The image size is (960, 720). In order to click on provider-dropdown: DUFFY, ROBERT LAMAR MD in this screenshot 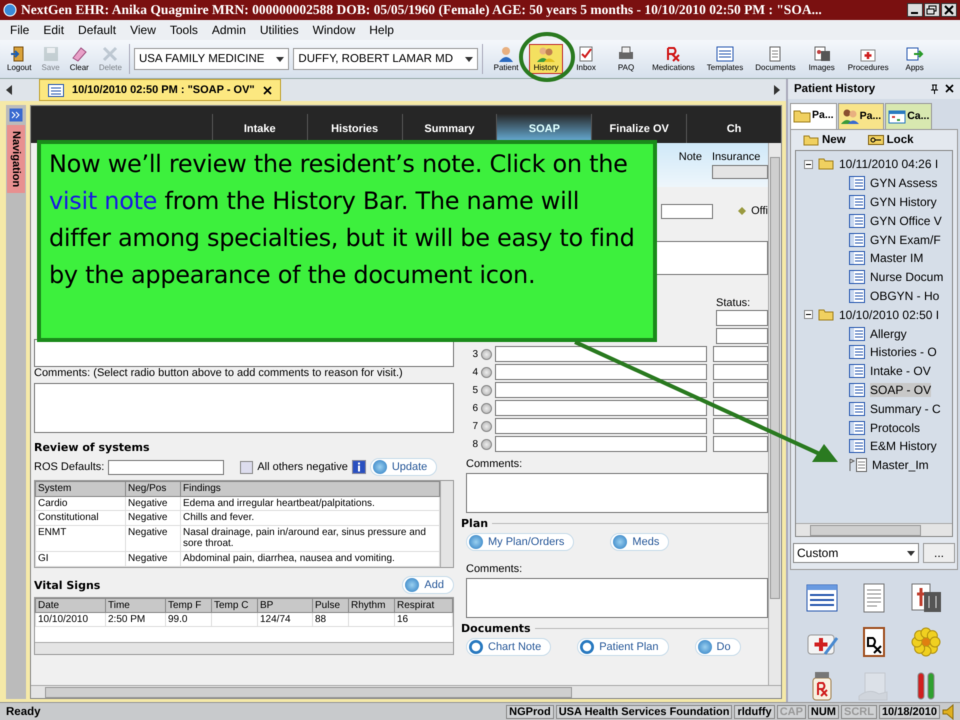, I will do `click(385, 59)`.